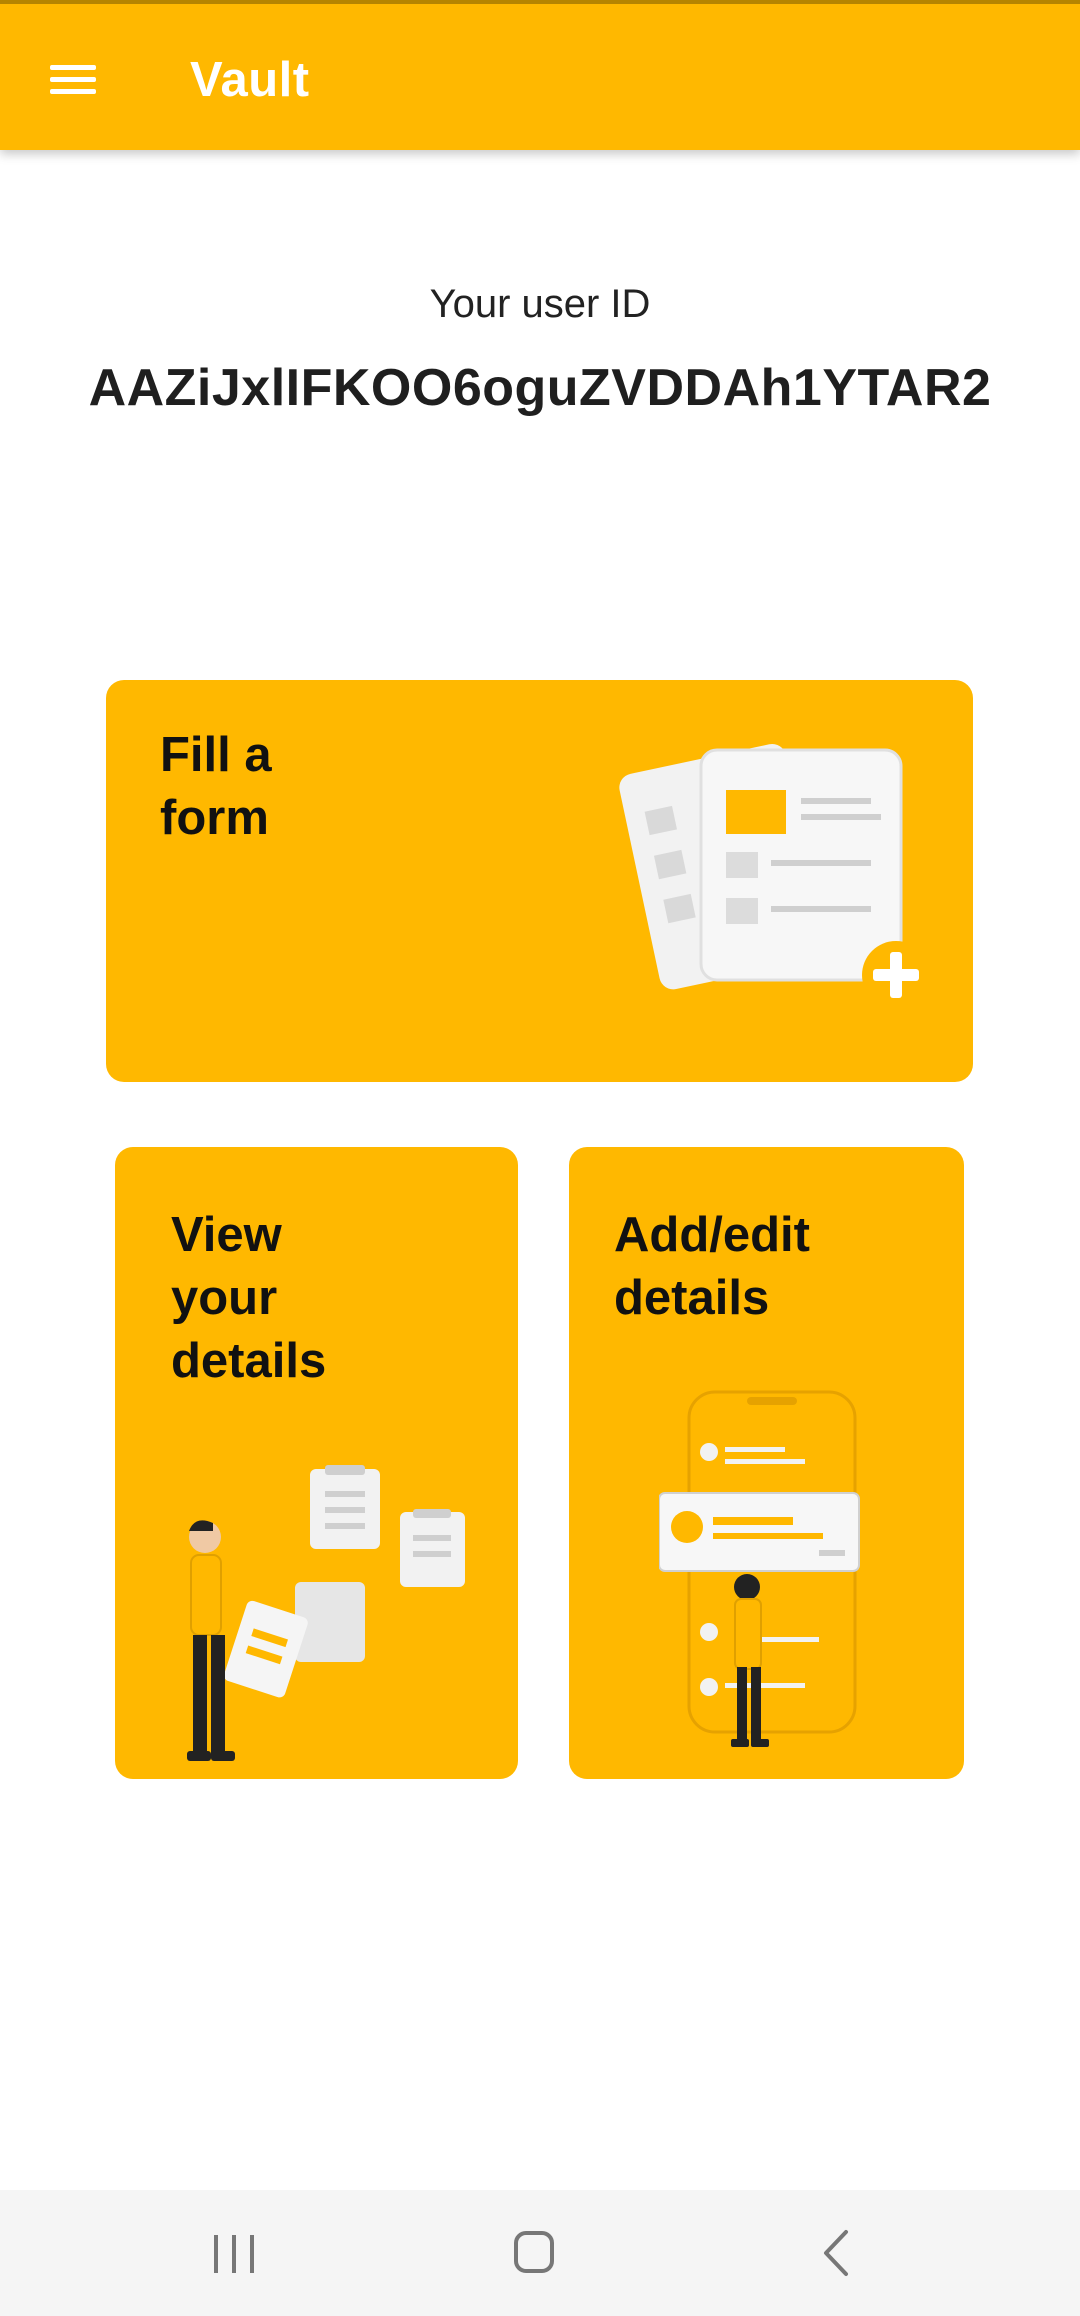  Describe the element at coordinates (540, 304) in the screenshot. I see `user-id-label: Your user ID` at that location.